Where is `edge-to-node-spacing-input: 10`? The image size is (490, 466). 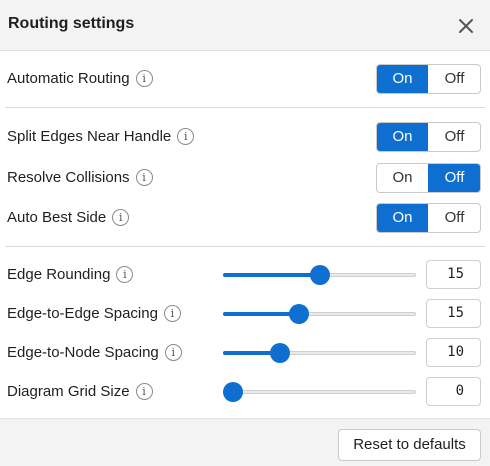
edge-to-node-spacing-input: 10 is located at coordinates (453, 352).